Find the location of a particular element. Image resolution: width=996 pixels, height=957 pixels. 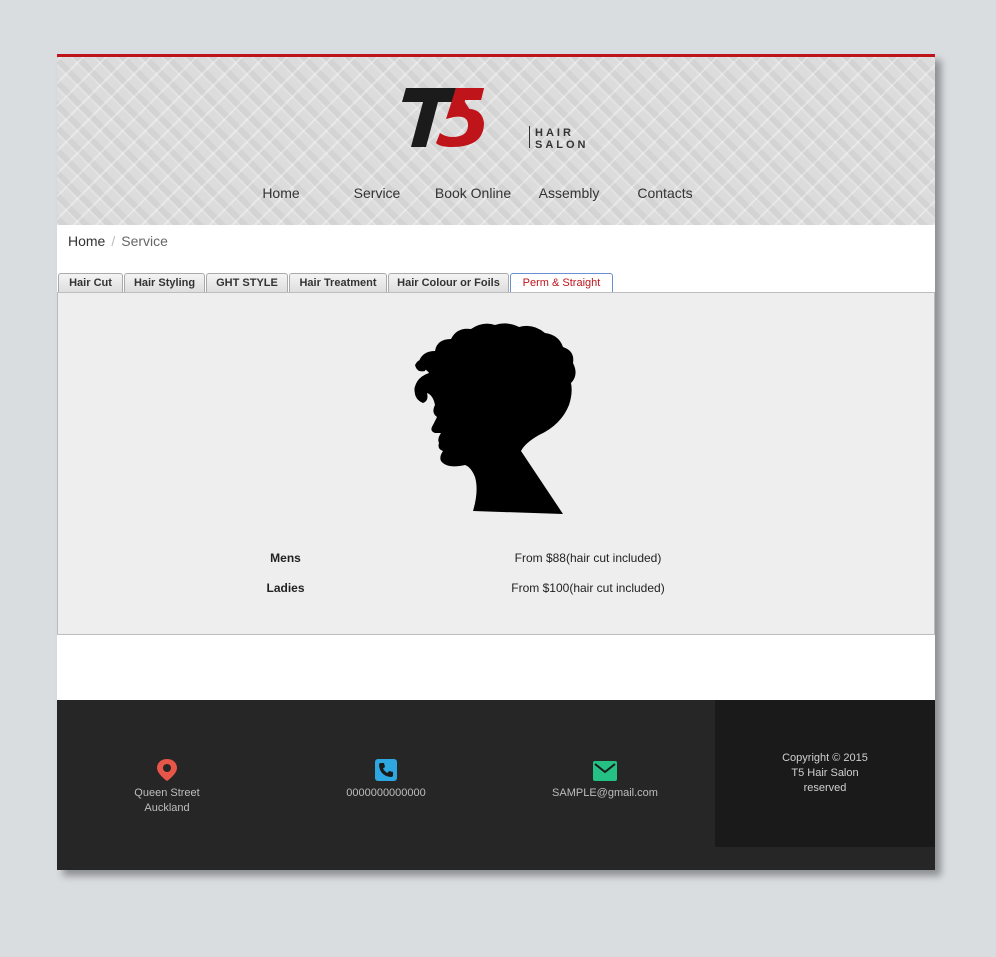

price-label-ladies: Ladies is located at coordinates (285, 588).